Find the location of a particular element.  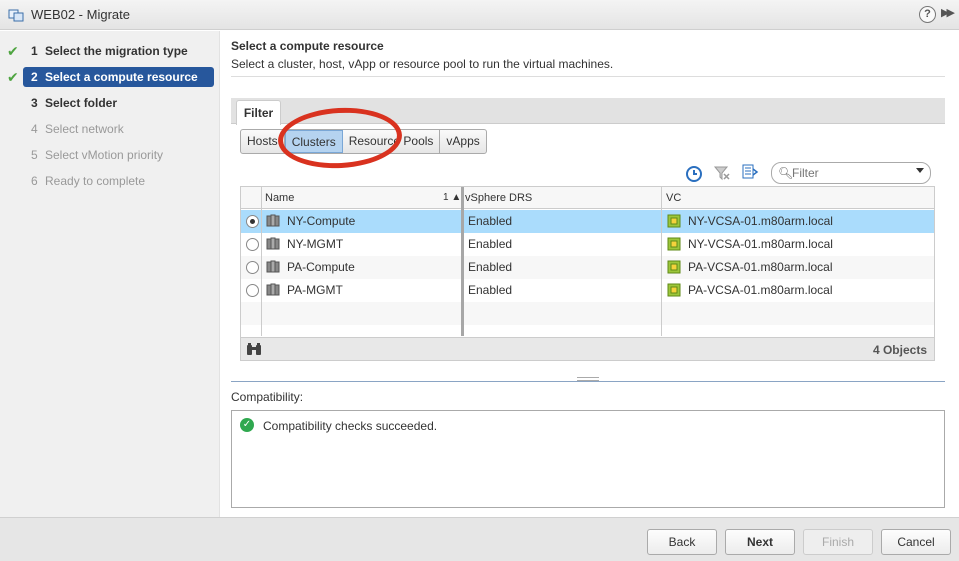

recent-objects-icon is located at coordinates (694, 174).